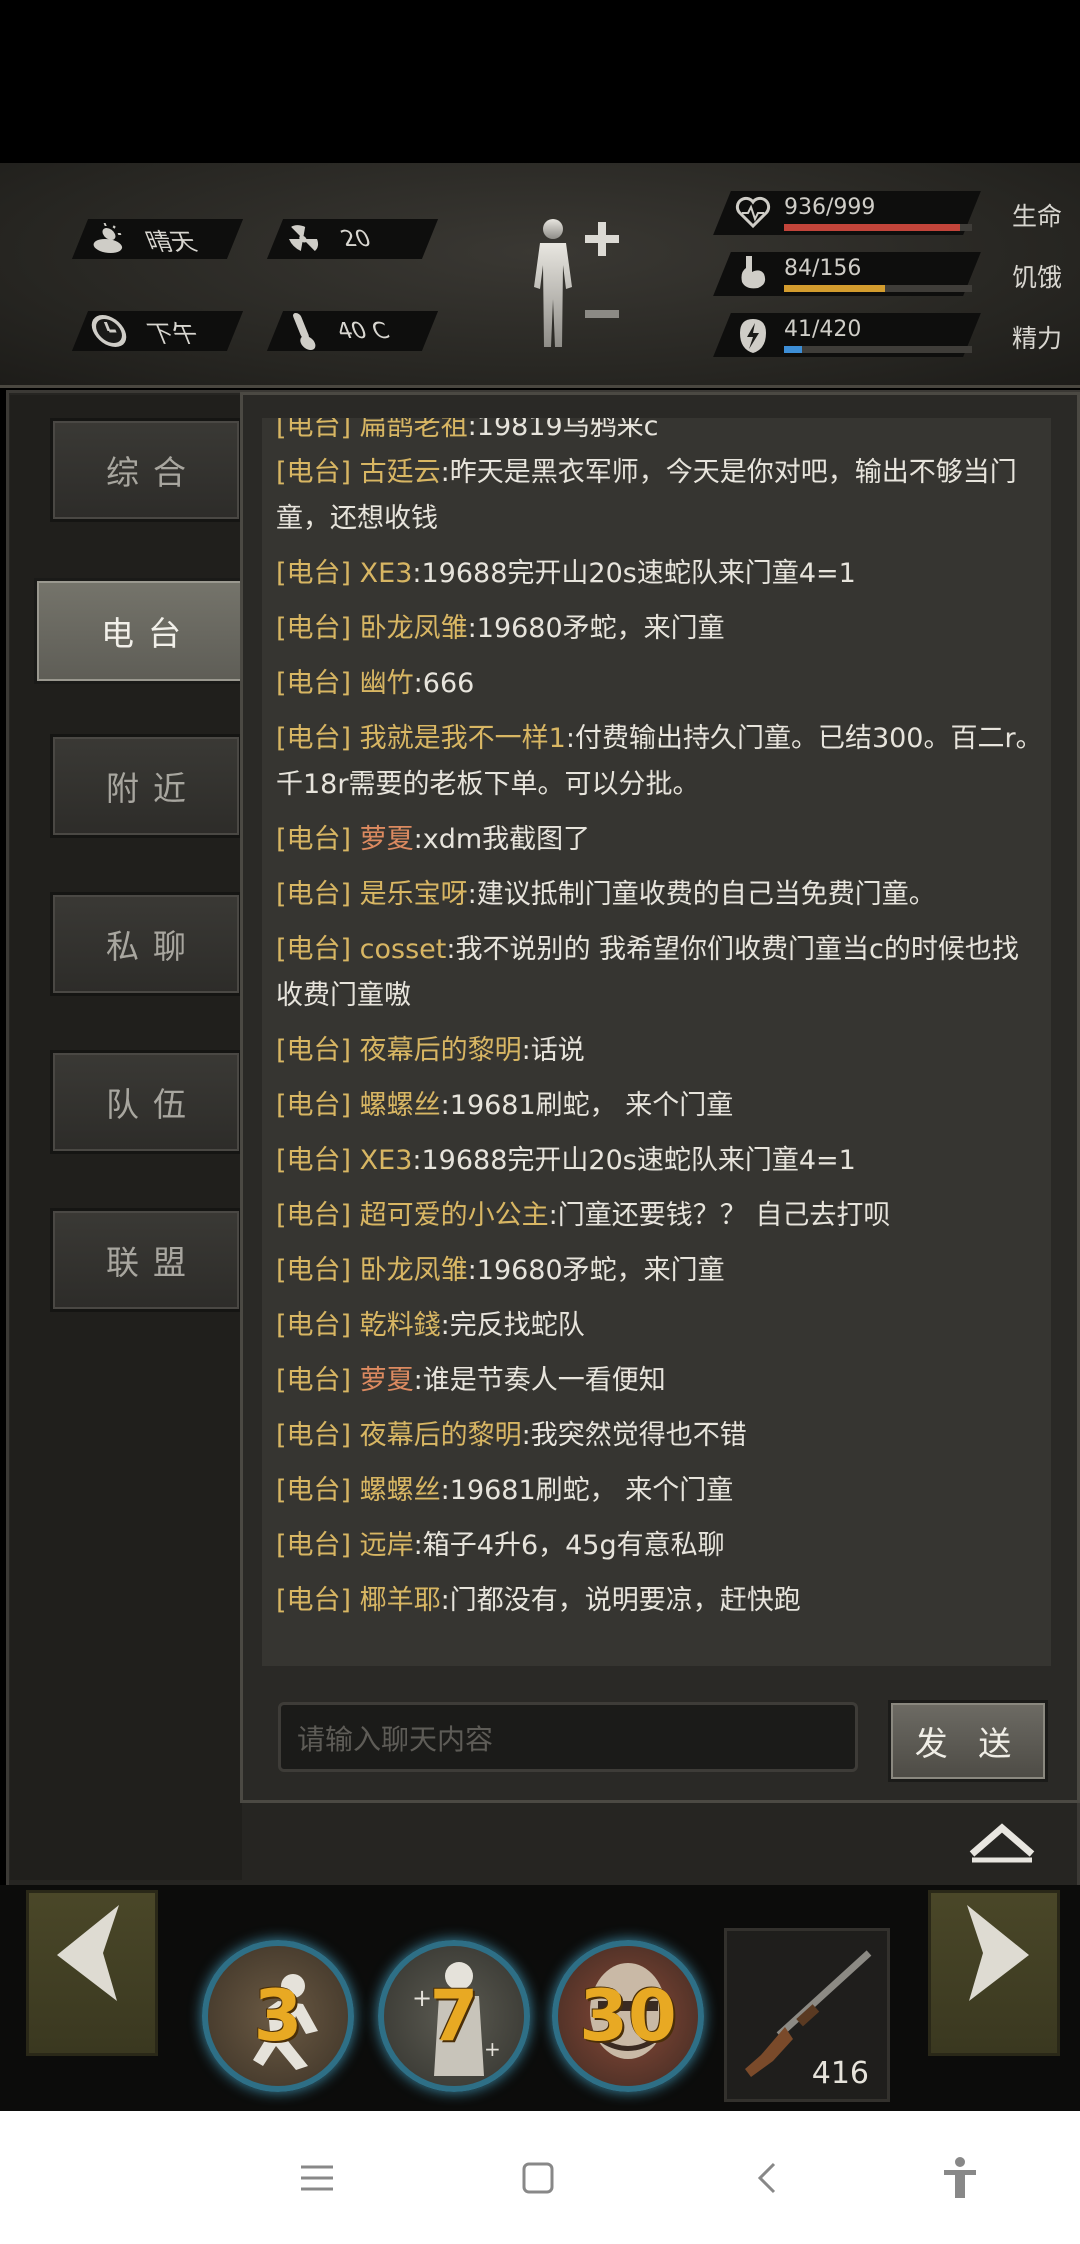  What do you see at coordinates (660, 1106) in the screenshot?
I see `chat-message: [电台] 螺螺丝:19681刷蛇， 来个门童` at bounding box center [660, 1106].